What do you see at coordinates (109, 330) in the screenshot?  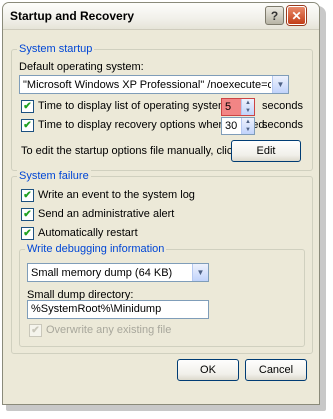 I see `overwrite-label: Overwrite any existing file` at bounding box center [109, 330].